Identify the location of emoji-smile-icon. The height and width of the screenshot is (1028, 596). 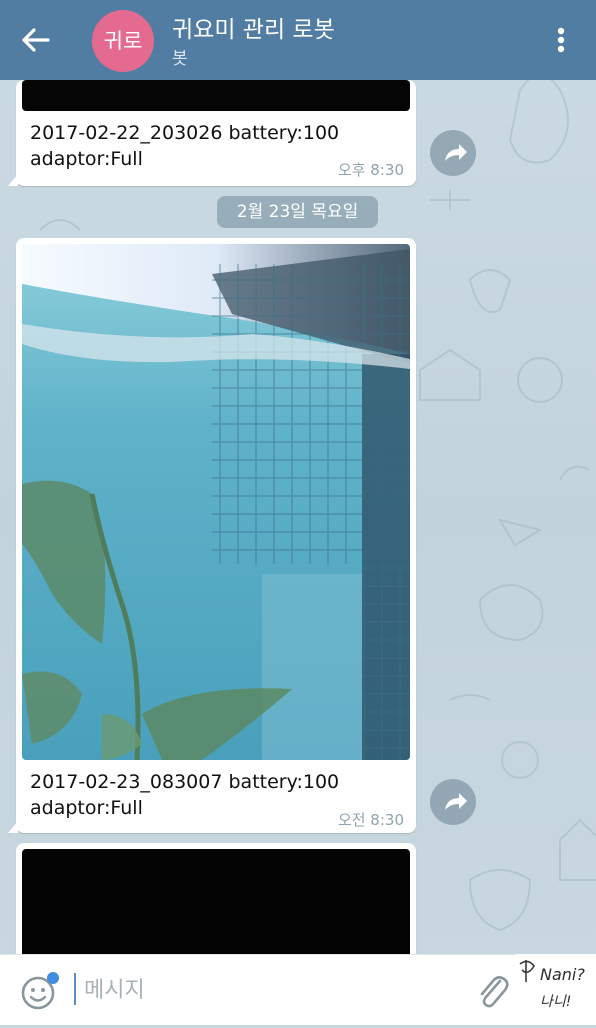
(40, 991).